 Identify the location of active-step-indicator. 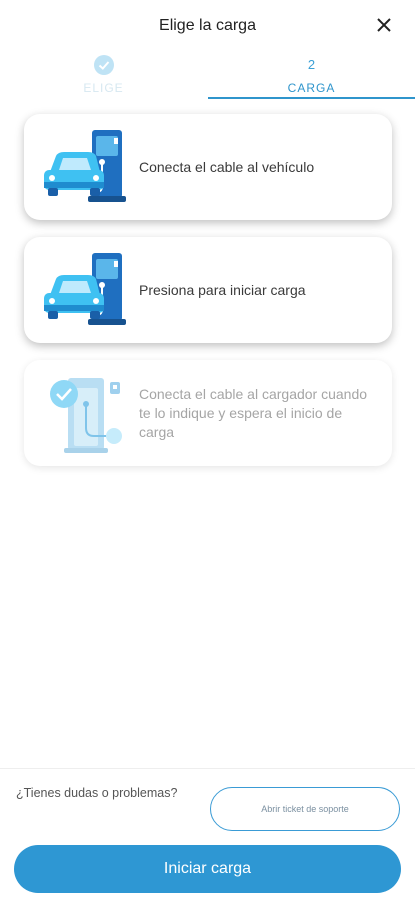
(311, 98).